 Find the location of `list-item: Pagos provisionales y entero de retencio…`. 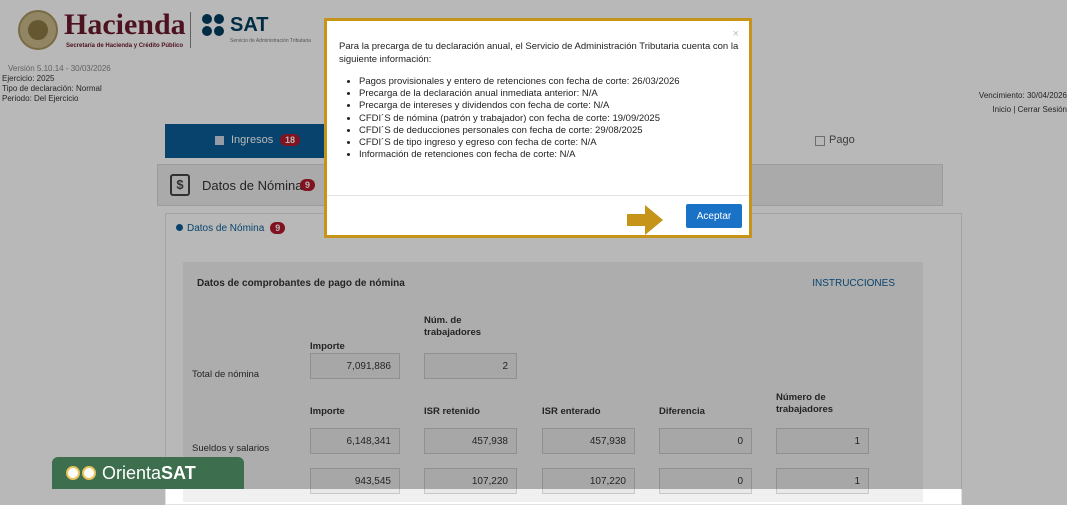

list-item: Pagos provisionales y entero de retencio… is located at coordinates (519, 82).